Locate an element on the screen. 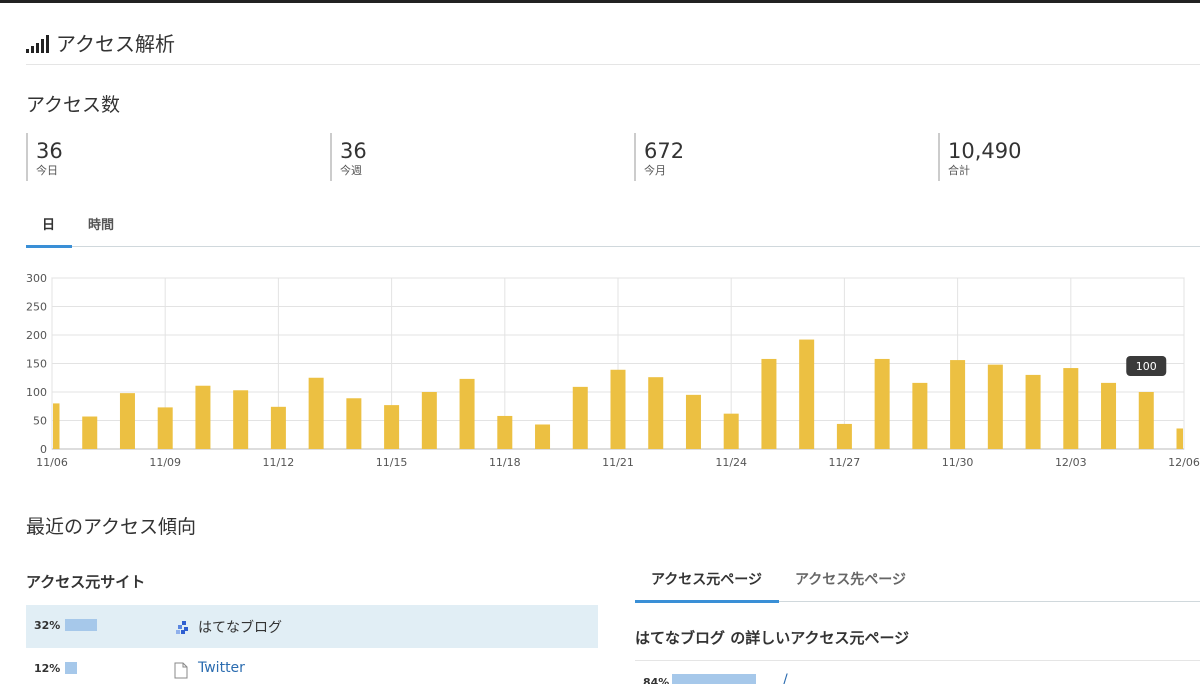 This screenshot has width=1200, height=691. stat-label: 今月 is located at coordinates (655, 170).